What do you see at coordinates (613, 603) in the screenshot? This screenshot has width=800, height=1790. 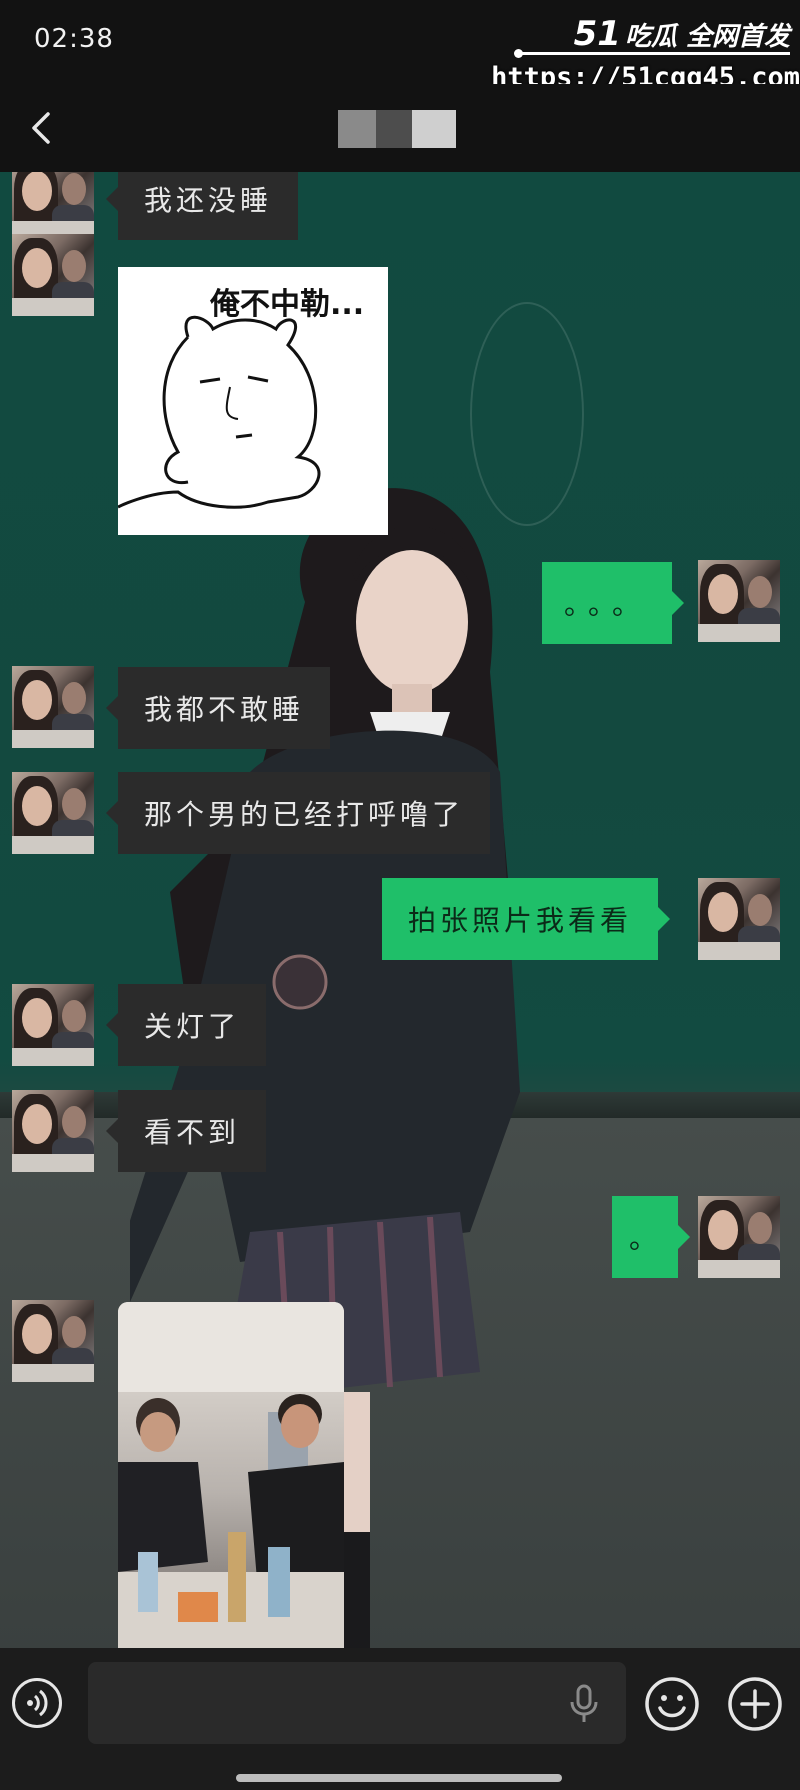 I see `message-outgoing: 。。。` at bounding box center [613, 603].